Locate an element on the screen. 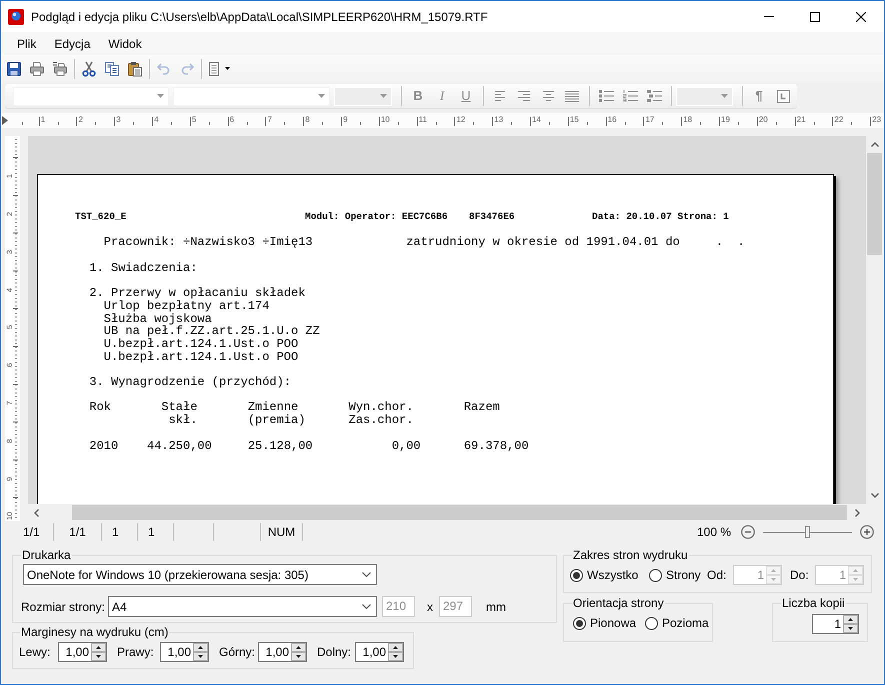  num-lock-indicator: NUM is located at coordinates (282, 532).